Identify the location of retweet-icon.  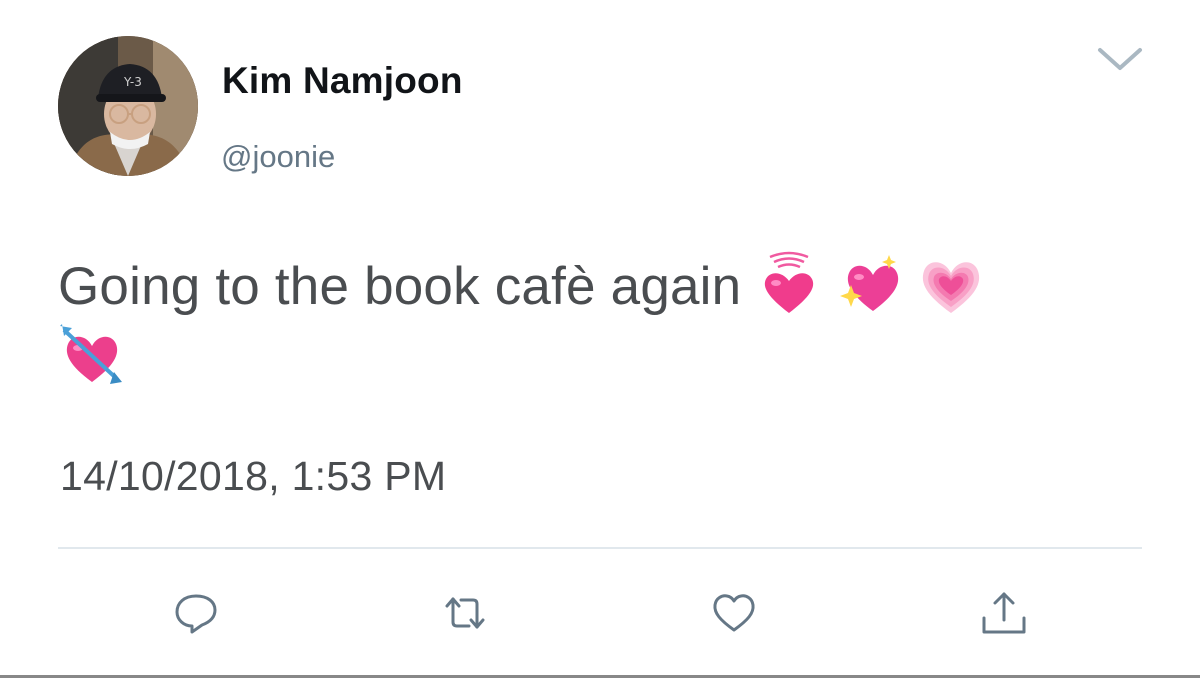
(465, 613).